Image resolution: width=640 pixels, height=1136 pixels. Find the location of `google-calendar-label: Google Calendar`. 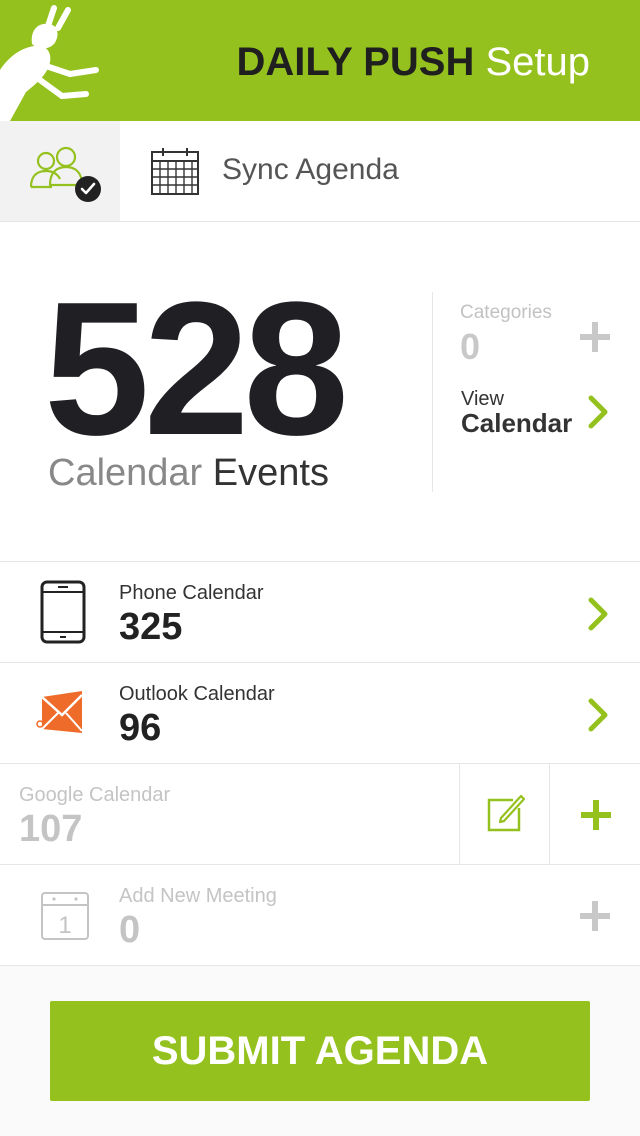

google-calendar-label: Google Calendar is located at coordinates (95, 795).